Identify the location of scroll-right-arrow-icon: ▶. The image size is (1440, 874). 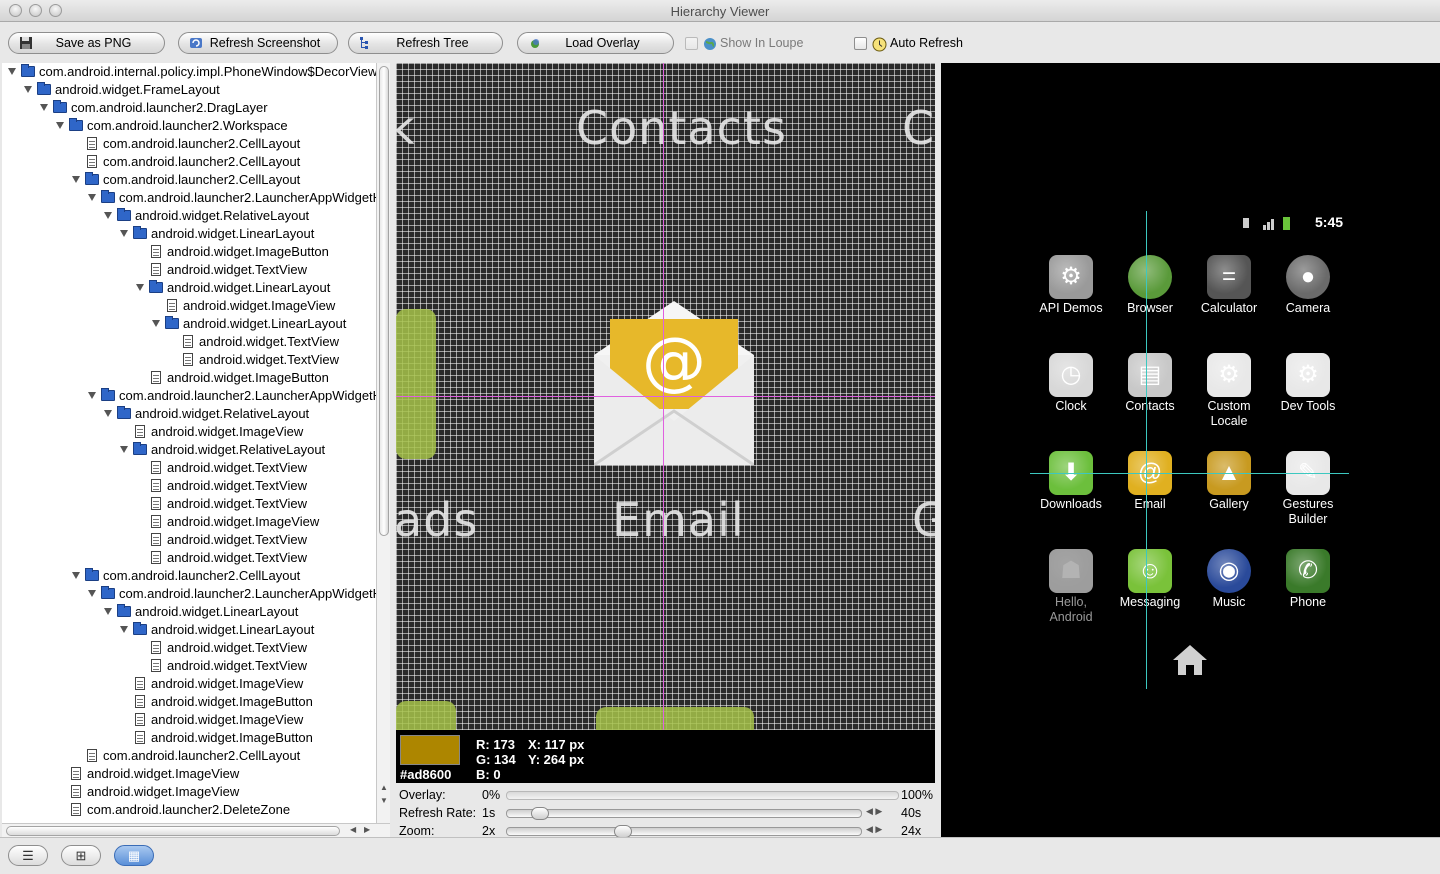
(367, 829).